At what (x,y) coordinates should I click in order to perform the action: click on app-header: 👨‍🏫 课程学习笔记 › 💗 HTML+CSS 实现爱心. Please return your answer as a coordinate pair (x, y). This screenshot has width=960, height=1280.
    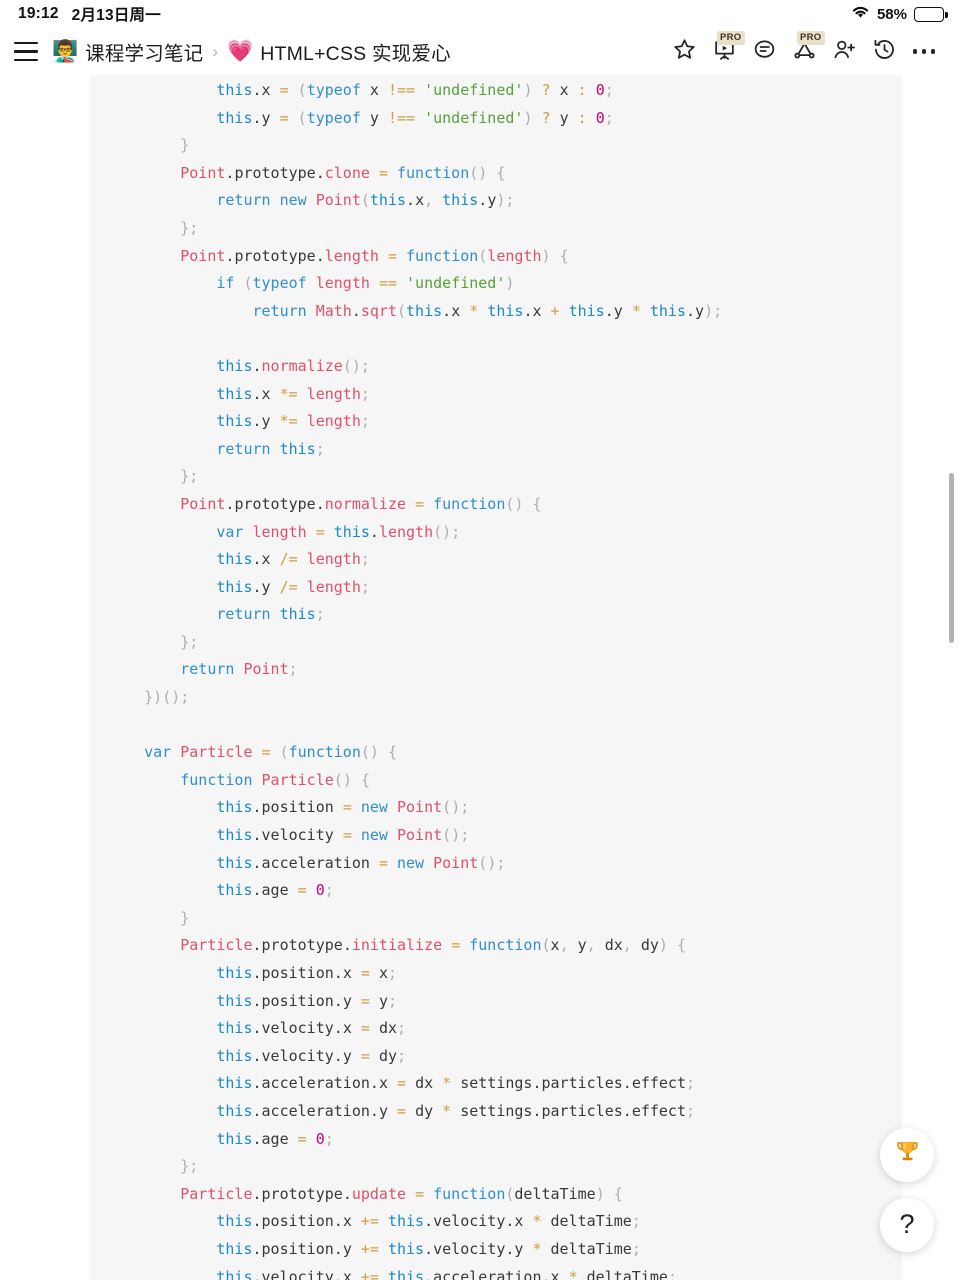
    Looking at the image, I should click on (480, 51).